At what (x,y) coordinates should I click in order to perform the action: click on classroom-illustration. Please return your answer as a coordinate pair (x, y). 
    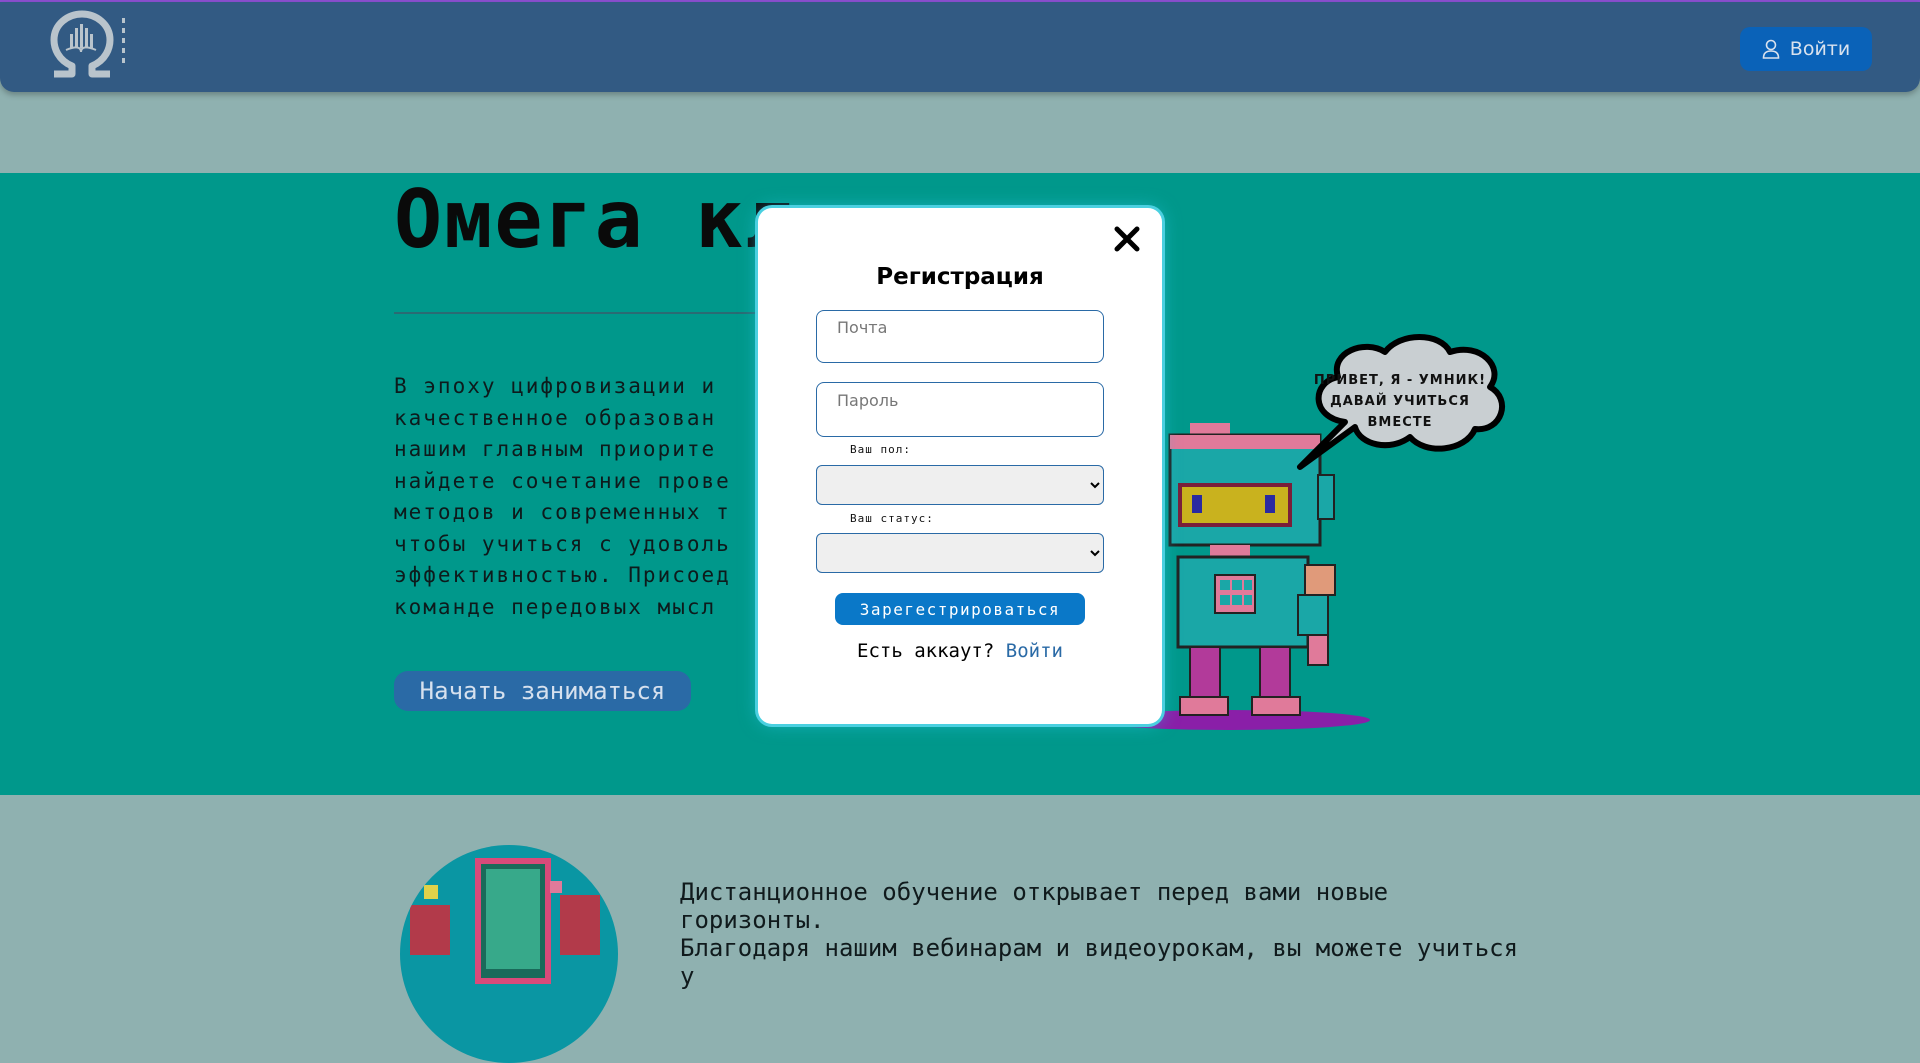
    Looking at the image, I should click on (509, 954).